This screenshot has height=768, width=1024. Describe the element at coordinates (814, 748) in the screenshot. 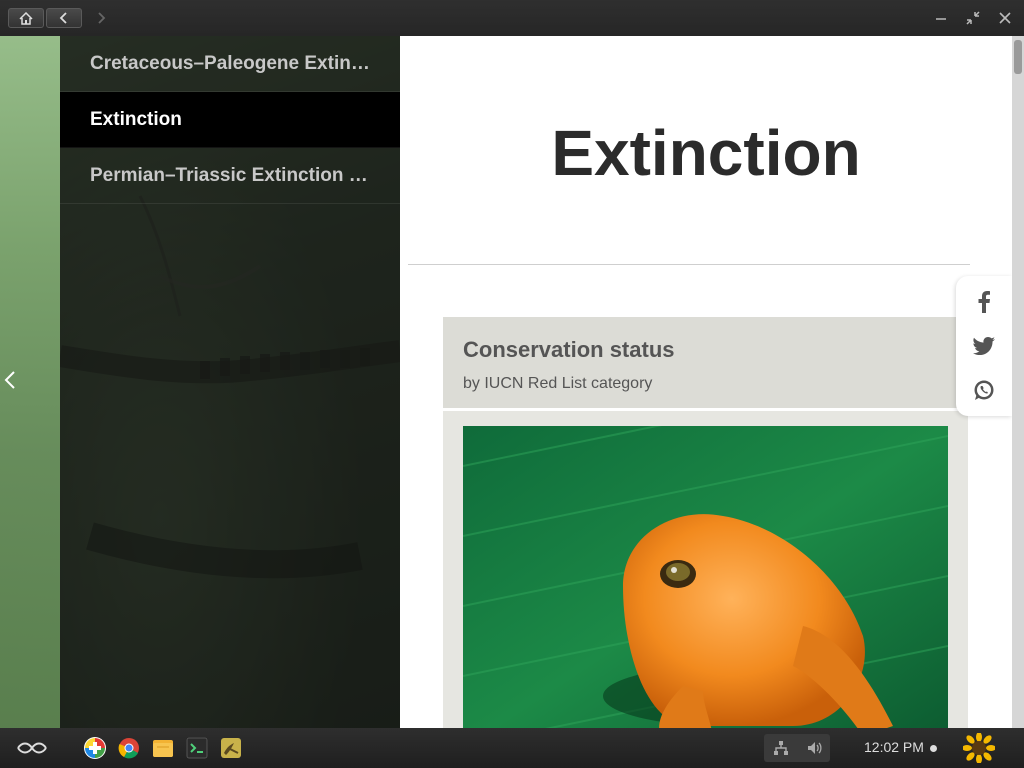

I see `volume-icon` at that location.